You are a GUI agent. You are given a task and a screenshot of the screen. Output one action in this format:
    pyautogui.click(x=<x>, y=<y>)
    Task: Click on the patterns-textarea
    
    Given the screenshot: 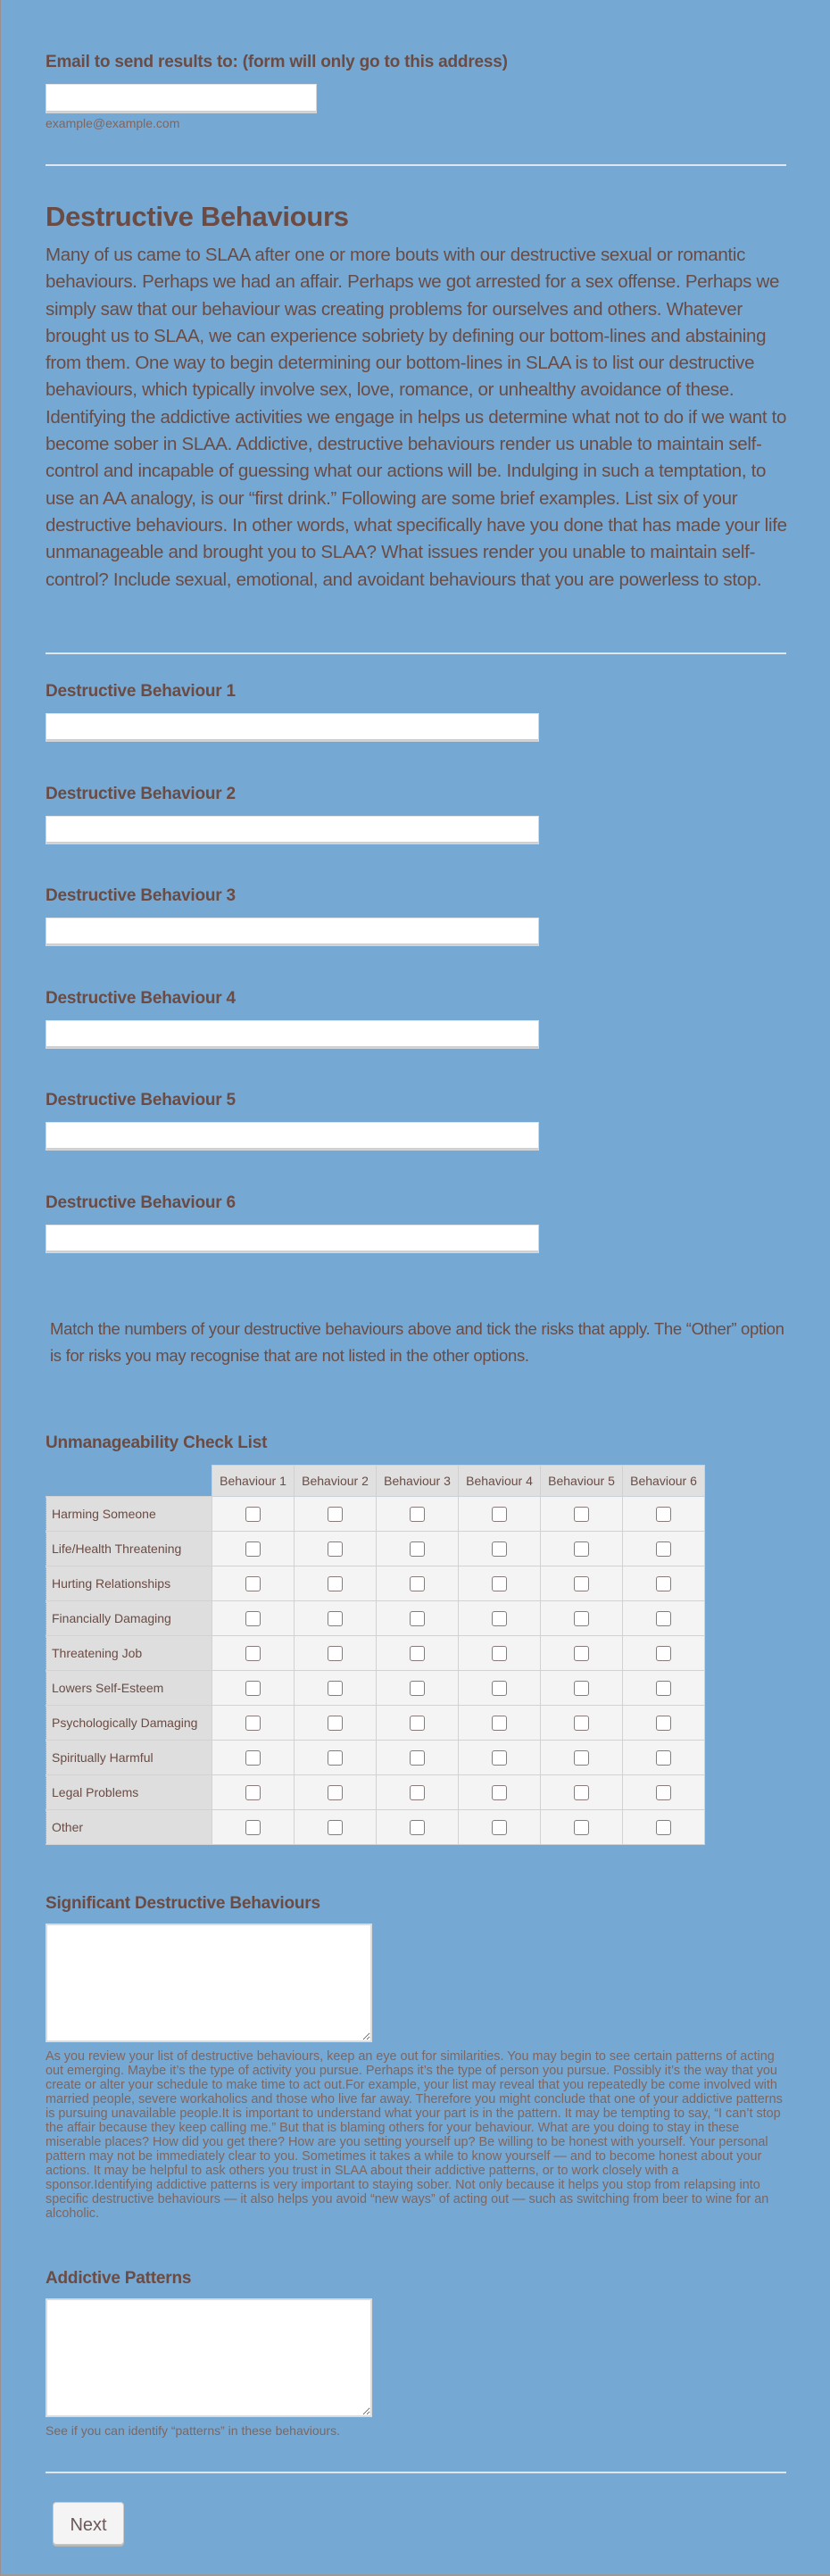 What is the action you would take?
    pyautogui.click(x=209, y=2357)
    